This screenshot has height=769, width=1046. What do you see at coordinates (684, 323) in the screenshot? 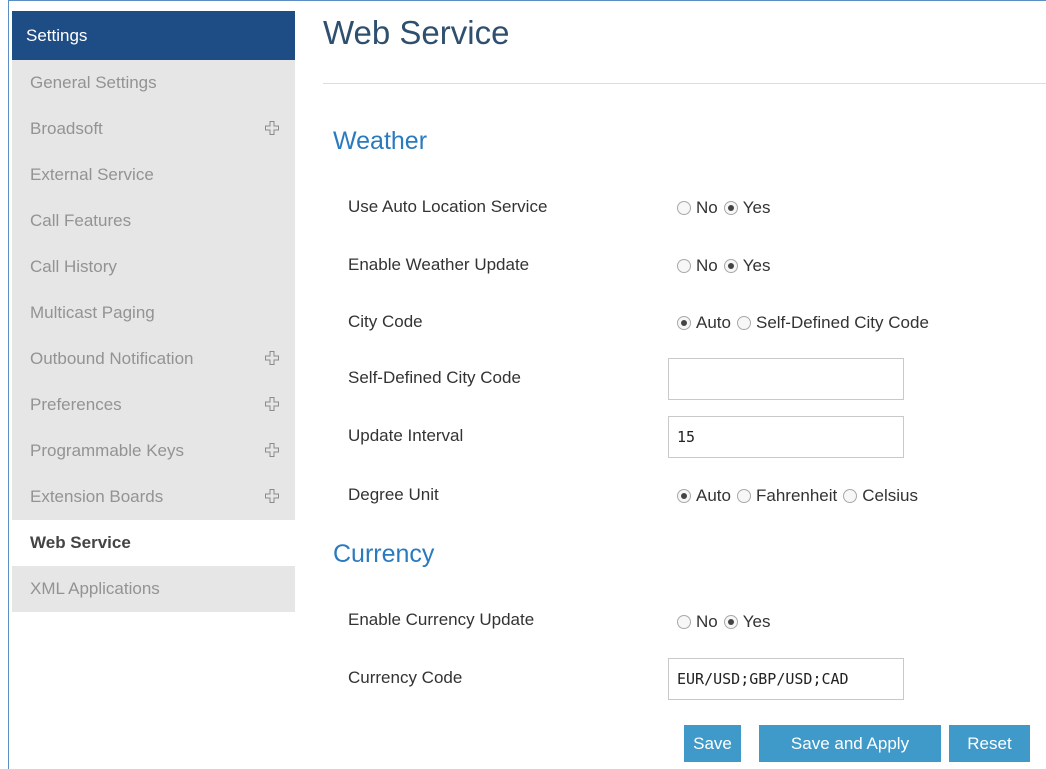
I see `city-code-radio-auto` at bounding box center [684, 323].